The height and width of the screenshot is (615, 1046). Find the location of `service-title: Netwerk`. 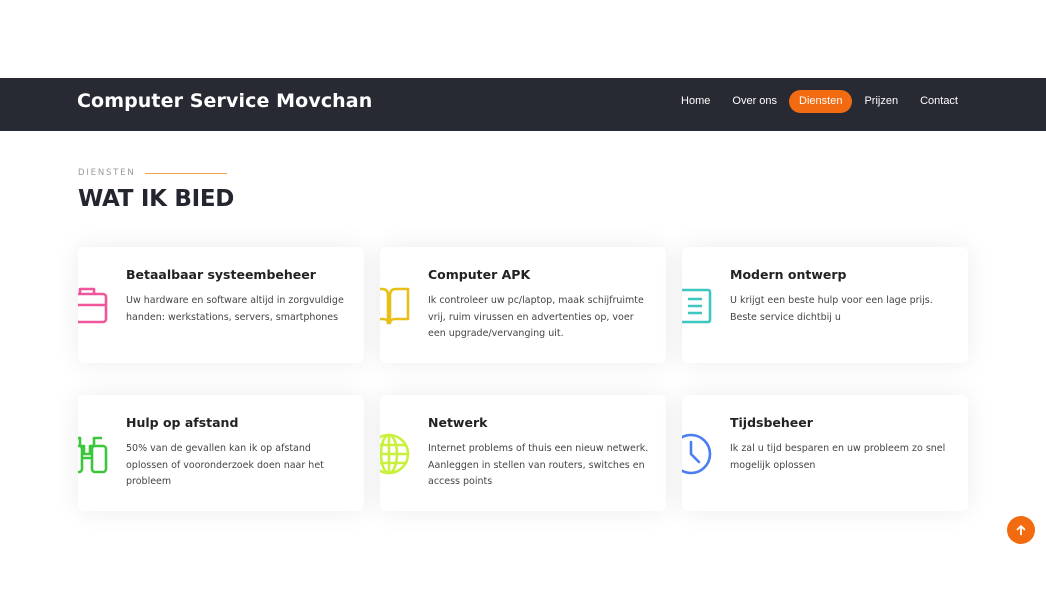

service-title: Netwerk is located at coordinates (458, 422).